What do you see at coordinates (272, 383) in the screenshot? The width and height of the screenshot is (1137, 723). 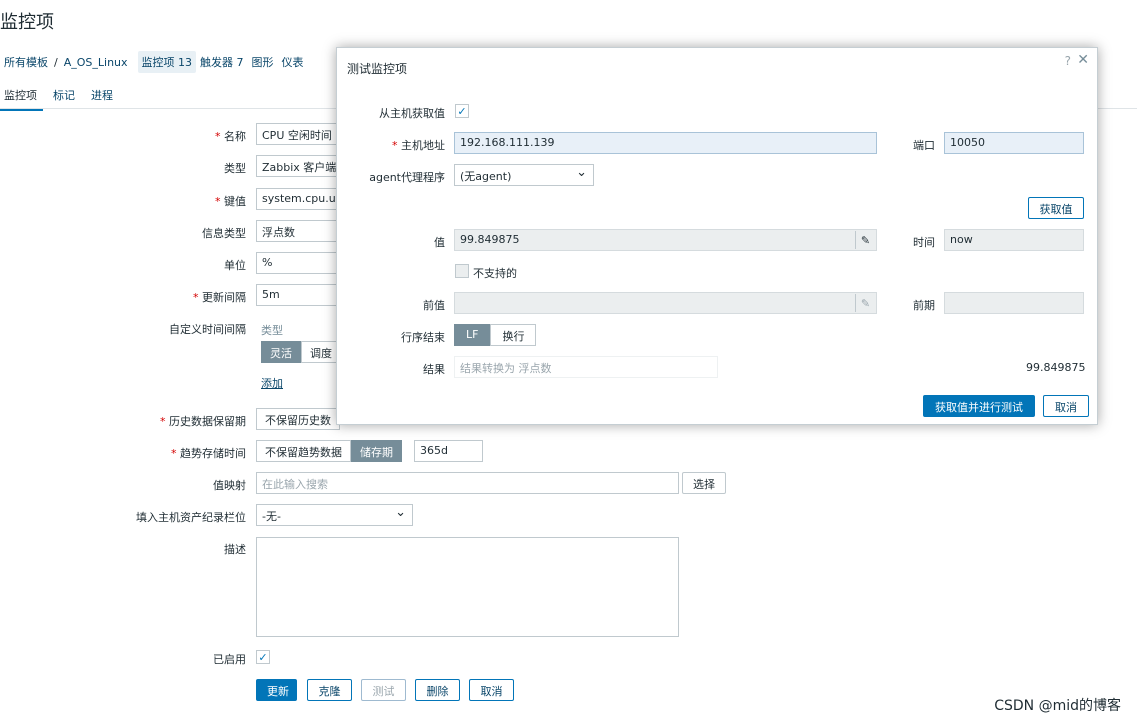 I see `add-interval-link: 添加` at bounding box center [272, 383].